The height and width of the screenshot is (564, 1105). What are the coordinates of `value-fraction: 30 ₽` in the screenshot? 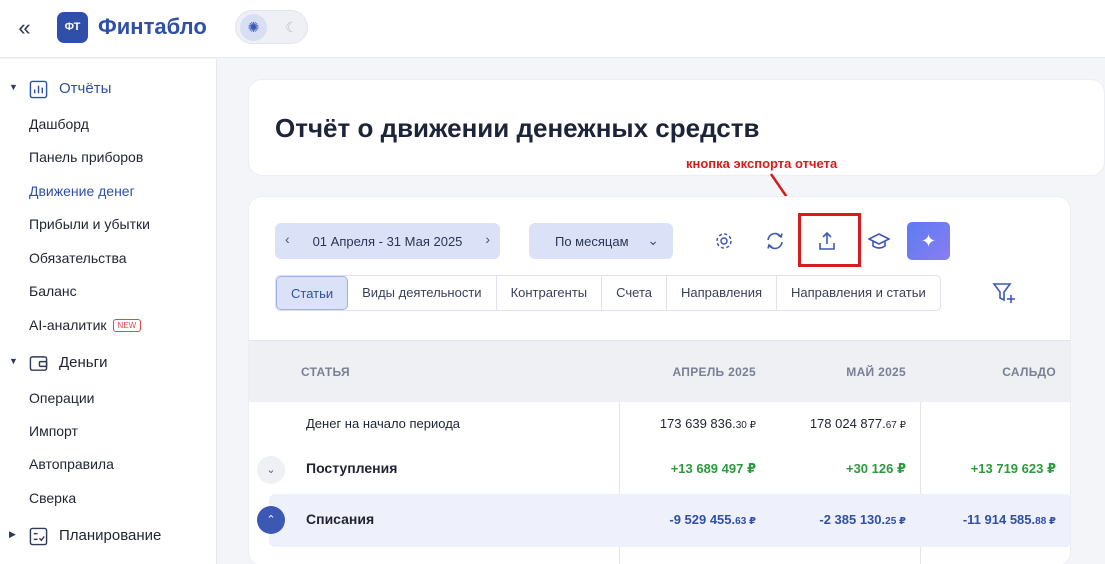 It's located at (745, 425).